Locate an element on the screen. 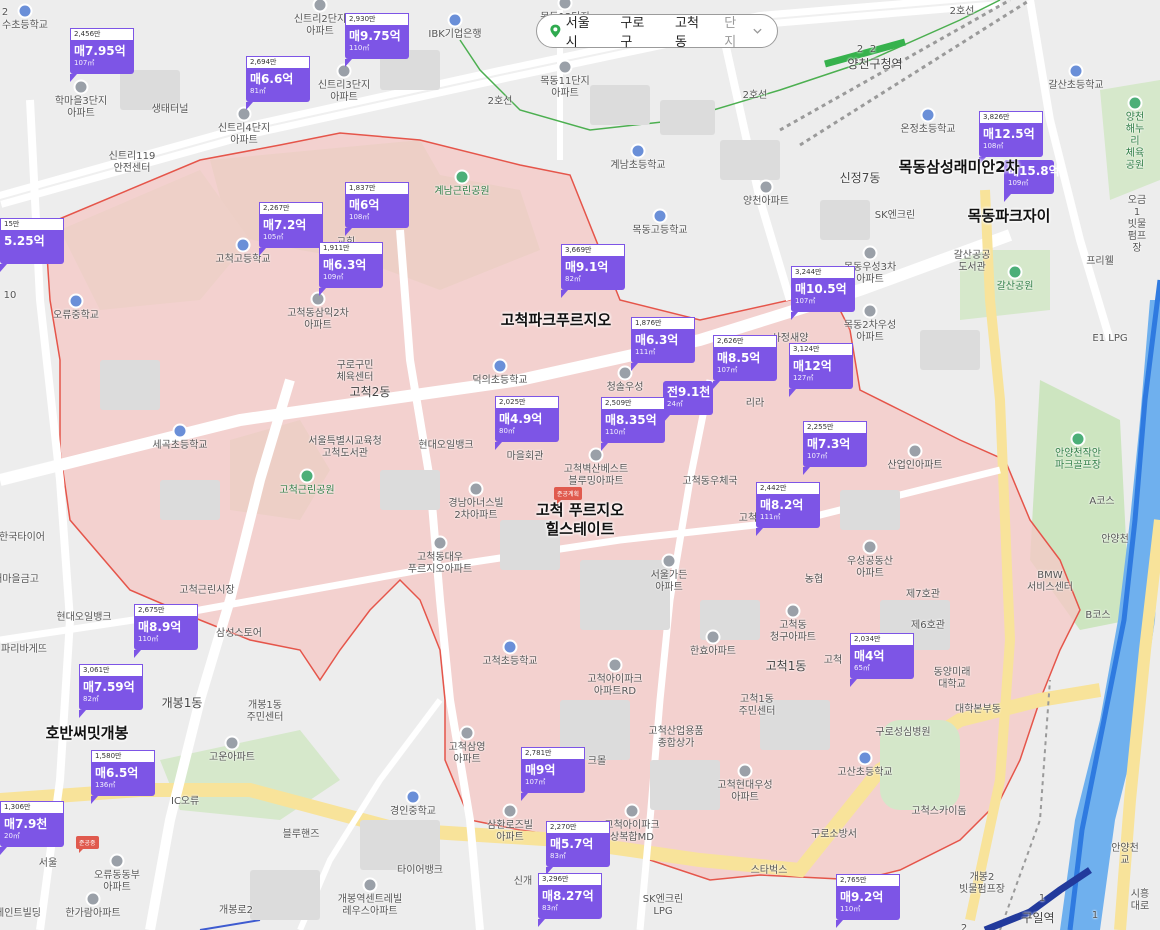 This screenshot has width=1160, height=930. complex-highlight-label: 목동파크자이 is located at coordinates (1009, 216).